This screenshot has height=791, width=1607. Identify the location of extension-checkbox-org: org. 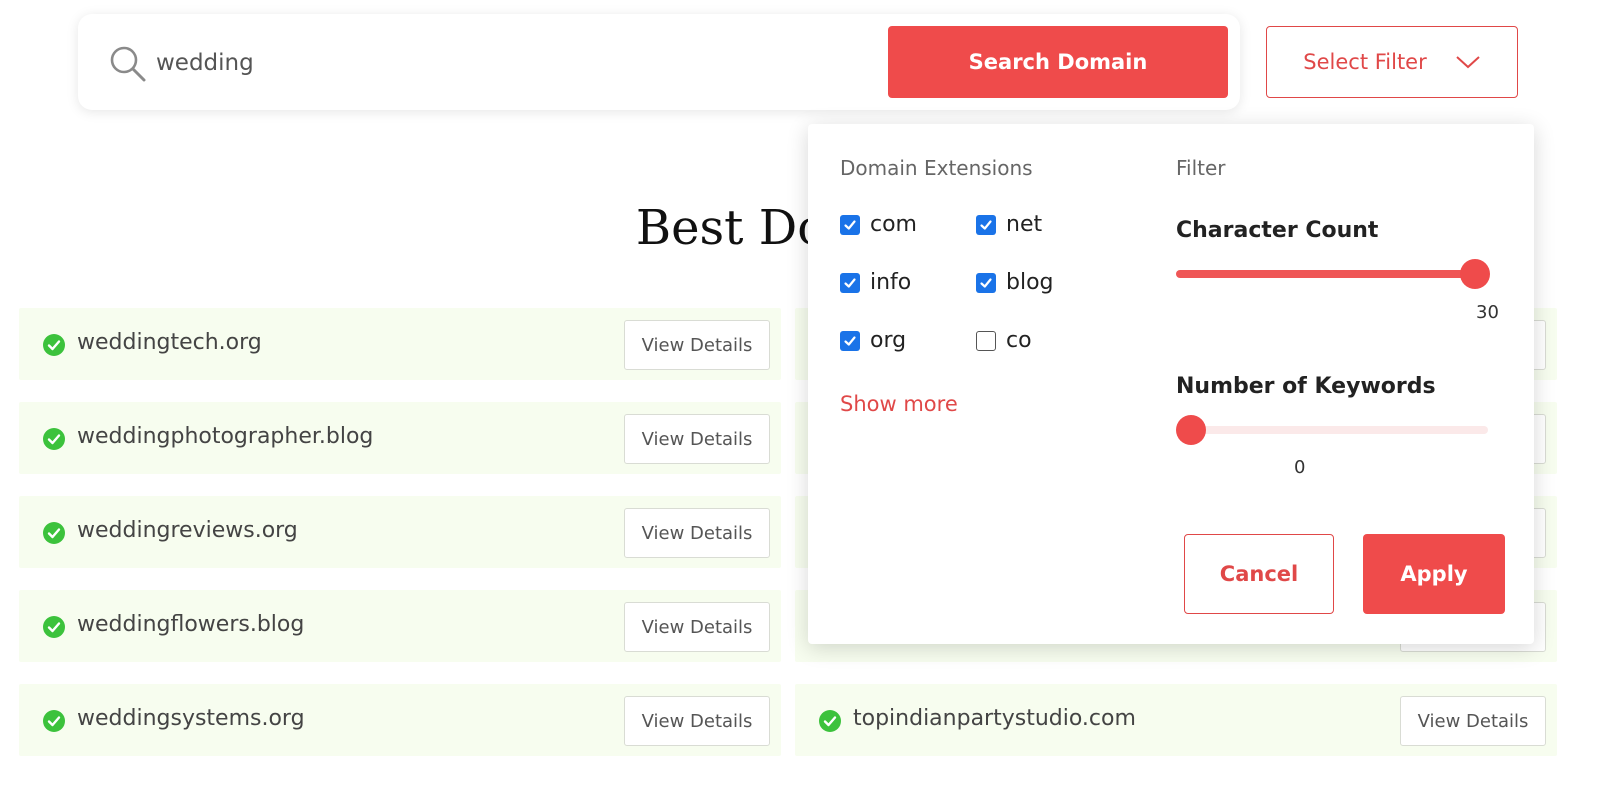
(873, 340).